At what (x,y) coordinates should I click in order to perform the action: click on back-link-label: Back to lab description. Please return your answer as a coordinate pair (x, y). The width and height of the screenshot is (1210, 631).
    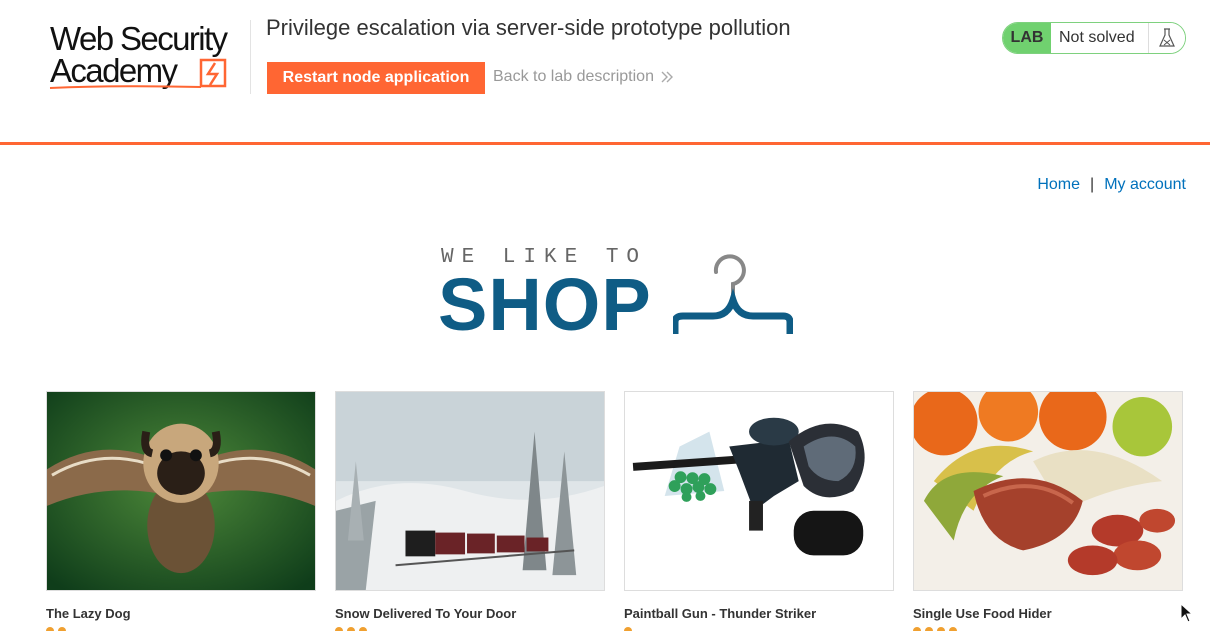
    Looking at the image, I should click on (573, 76).